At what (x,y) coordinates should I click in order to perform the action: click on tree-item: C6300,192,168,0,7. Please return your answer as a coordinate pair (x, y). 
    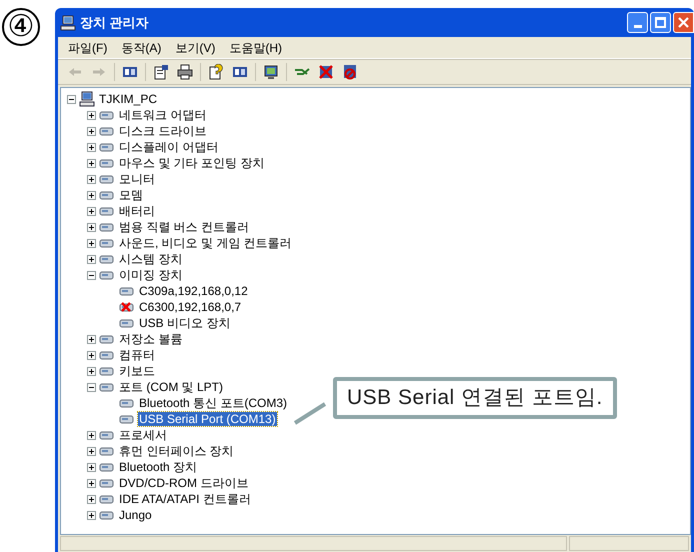
    Looking at the image, I should click on (190, 307).